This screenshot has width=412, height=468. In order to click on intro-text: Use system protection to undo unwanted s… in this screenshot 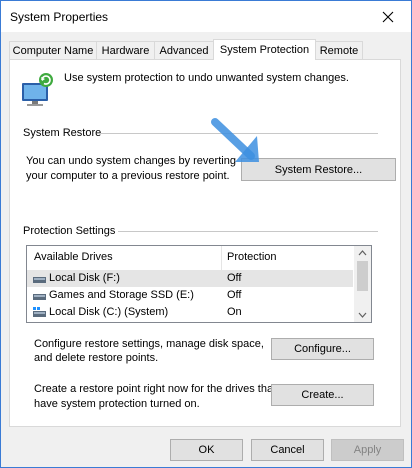, I will do `click(206, 78)`.